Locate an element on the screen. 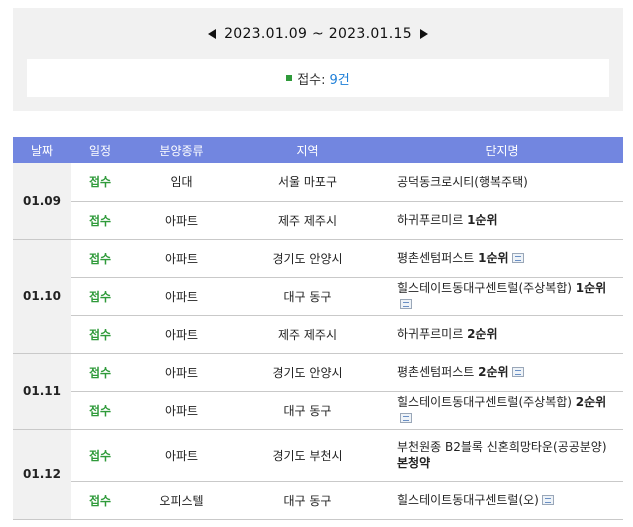  header-supply-type: 분양종류 is located at coordinates (181, 150).